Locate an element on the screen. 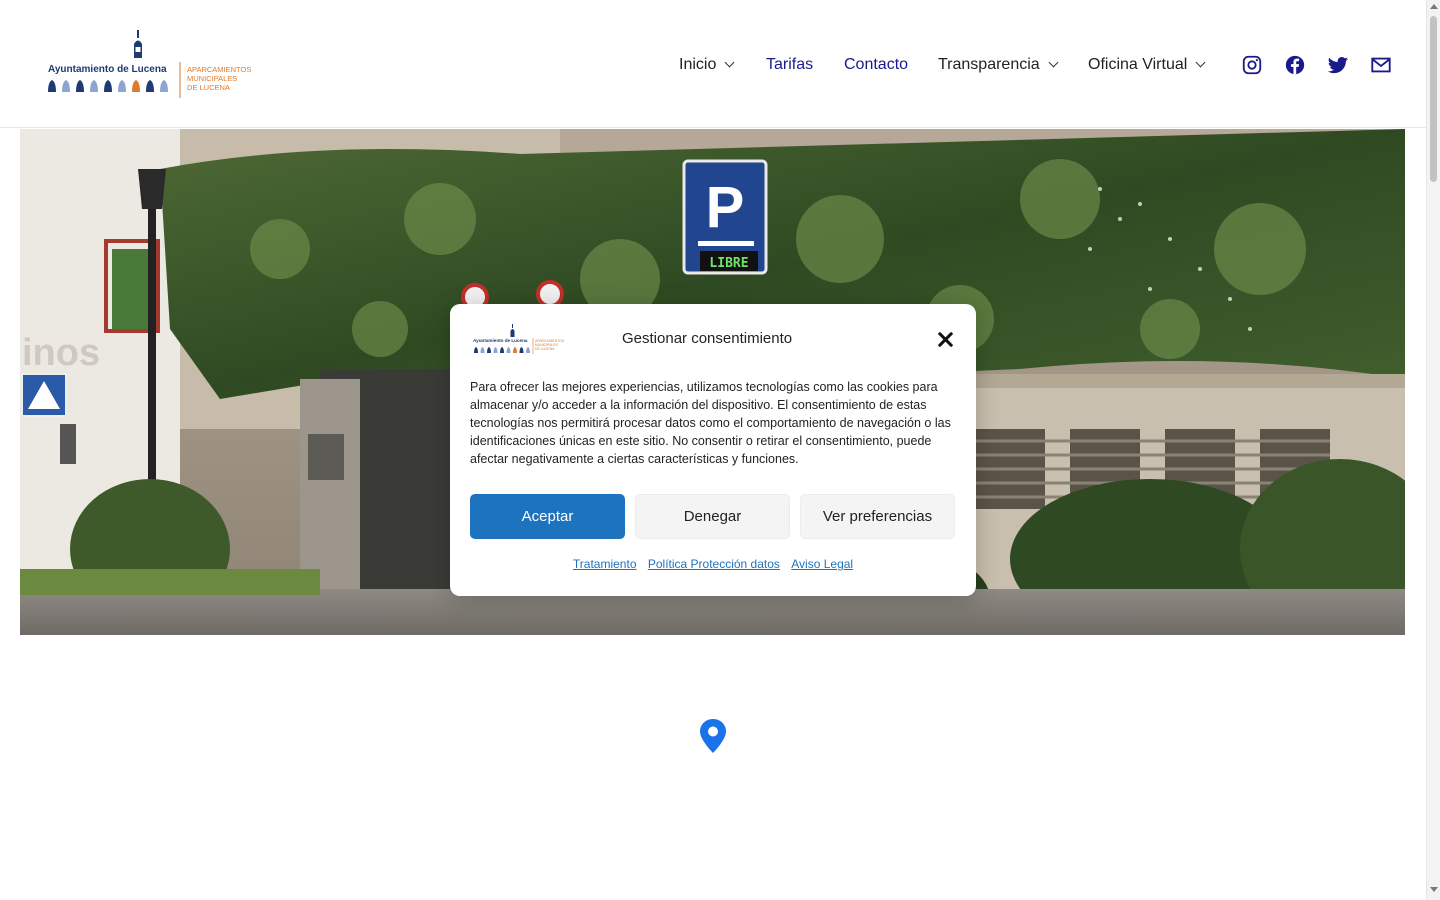 This screenshot has width=1440, height=900. nav-item-contacto: Contacto is located at coordinates (876, 65).